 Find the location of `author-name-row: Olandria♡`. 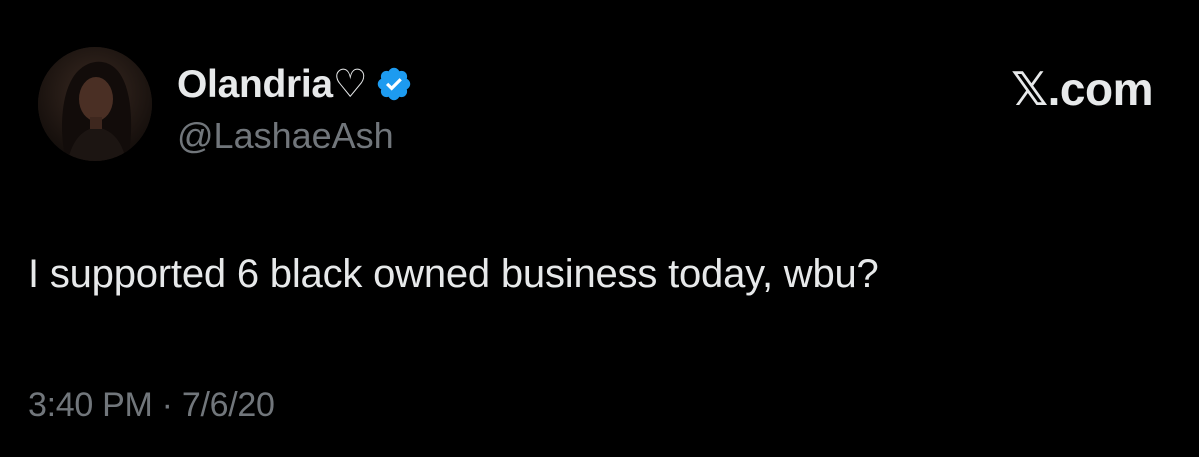

author-name-row: Olandria♡ is located at coordinates (295, 84).